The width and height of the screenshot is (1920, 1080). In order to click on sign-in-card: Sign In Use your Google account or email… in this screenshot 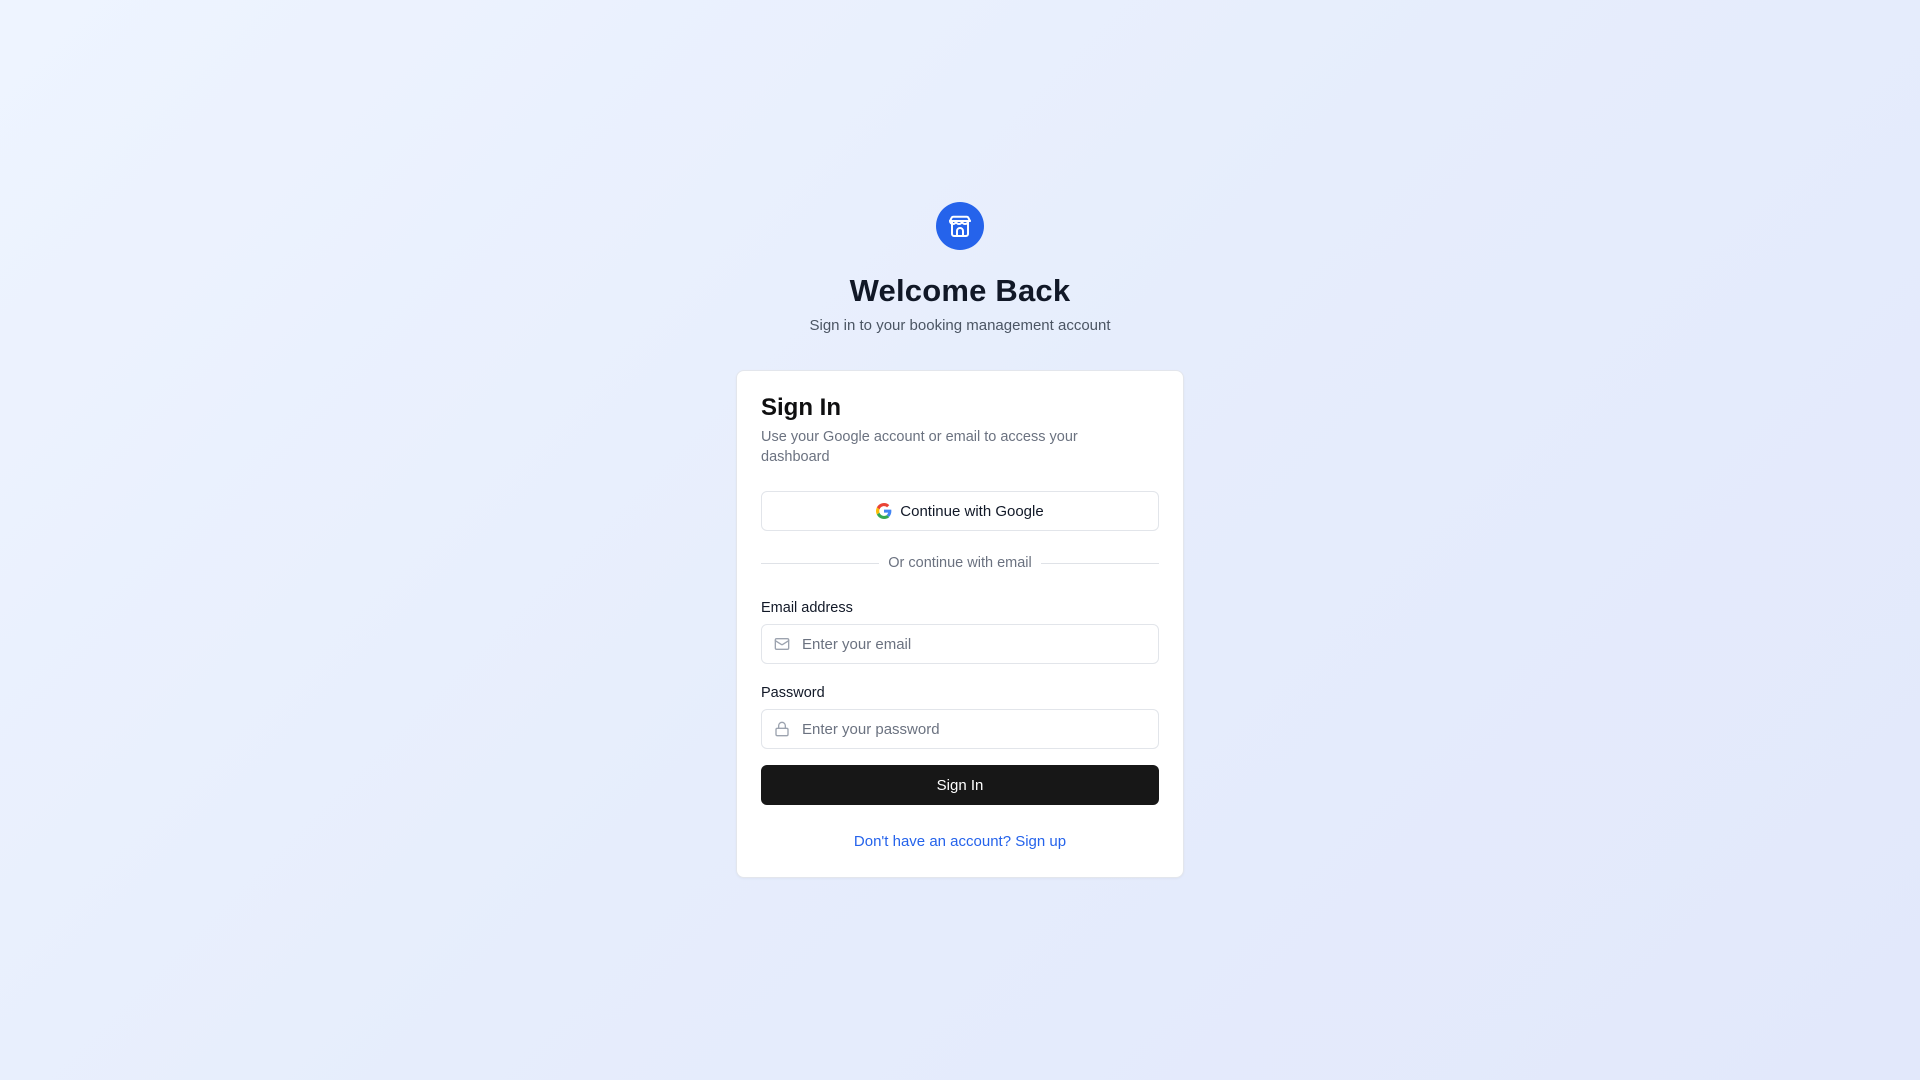, I will do `click(960, 624)`.